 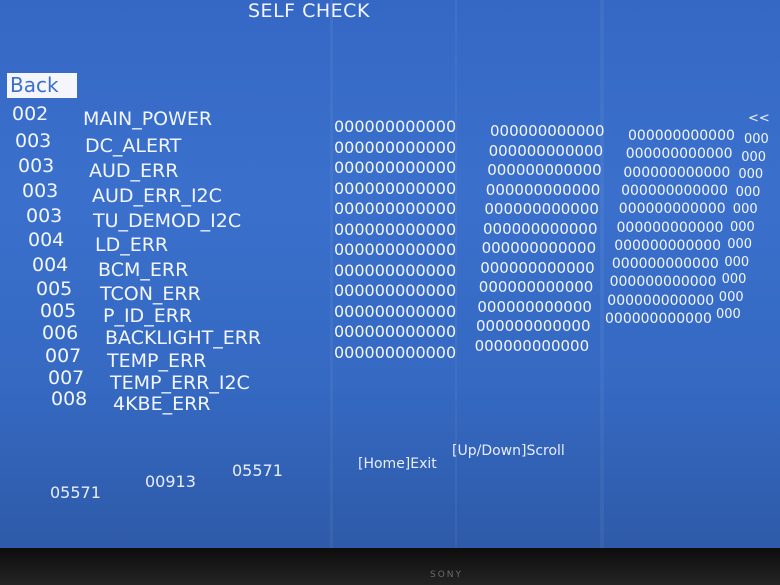 What do you see at coordinates (42, 85) in the screenshot?
I see `back-button: Back` at bounding box center [42, 85].